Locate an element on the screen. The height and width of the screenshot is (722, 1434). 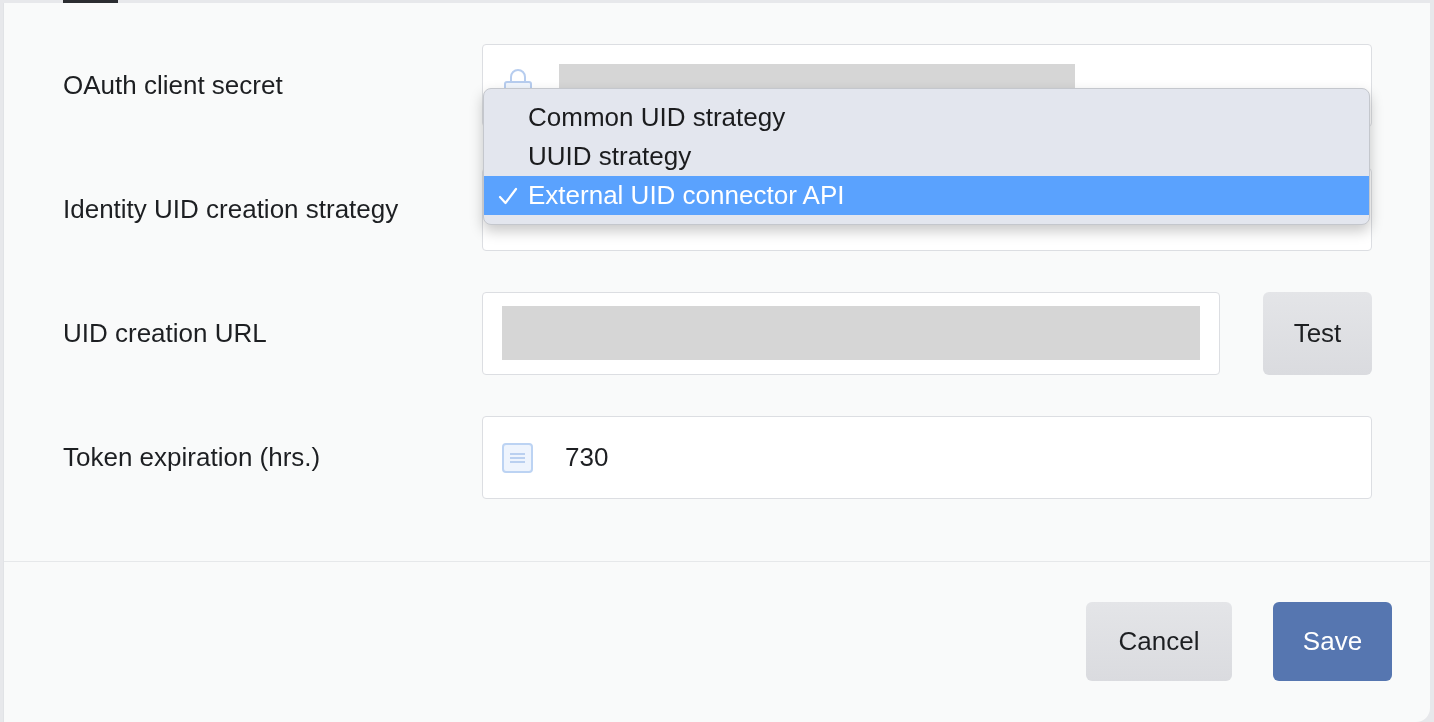
number-field: 730 is located at coordinates (927, 457).